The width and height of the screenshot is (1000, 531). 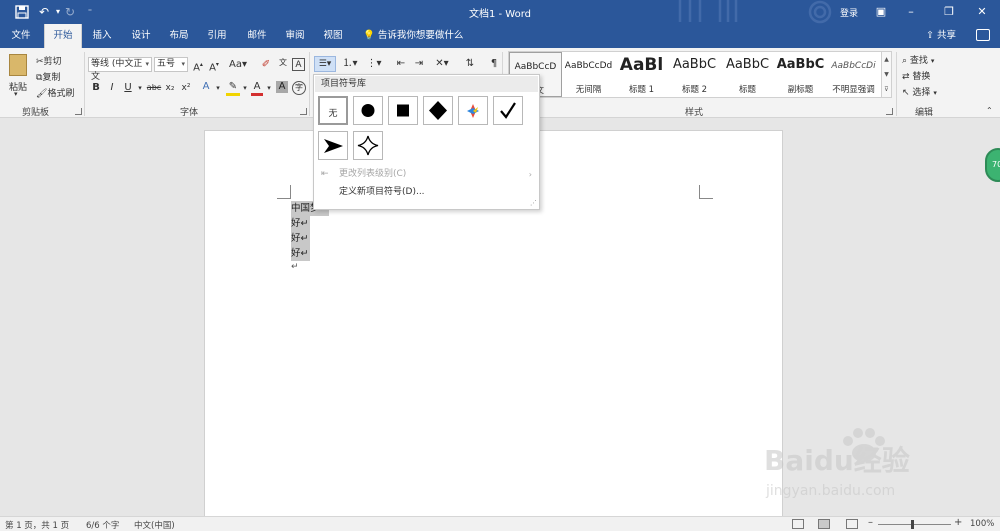 What do you see at coordinates (325, 64) in the screenshot?
I see `bullets-button: ☰▾` at bounding box center [325, 64].